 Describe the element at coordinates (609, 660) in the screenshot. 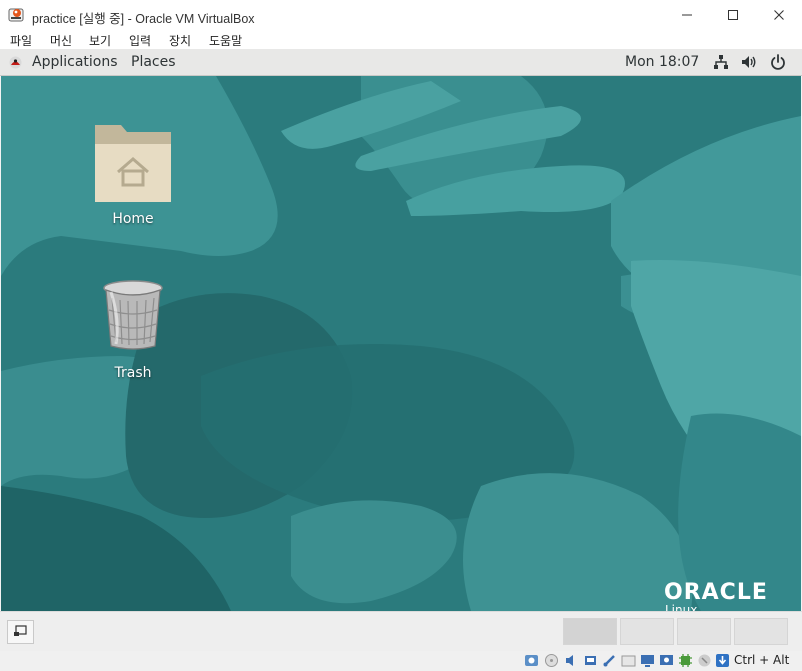

I see `usb-icon` at that location.